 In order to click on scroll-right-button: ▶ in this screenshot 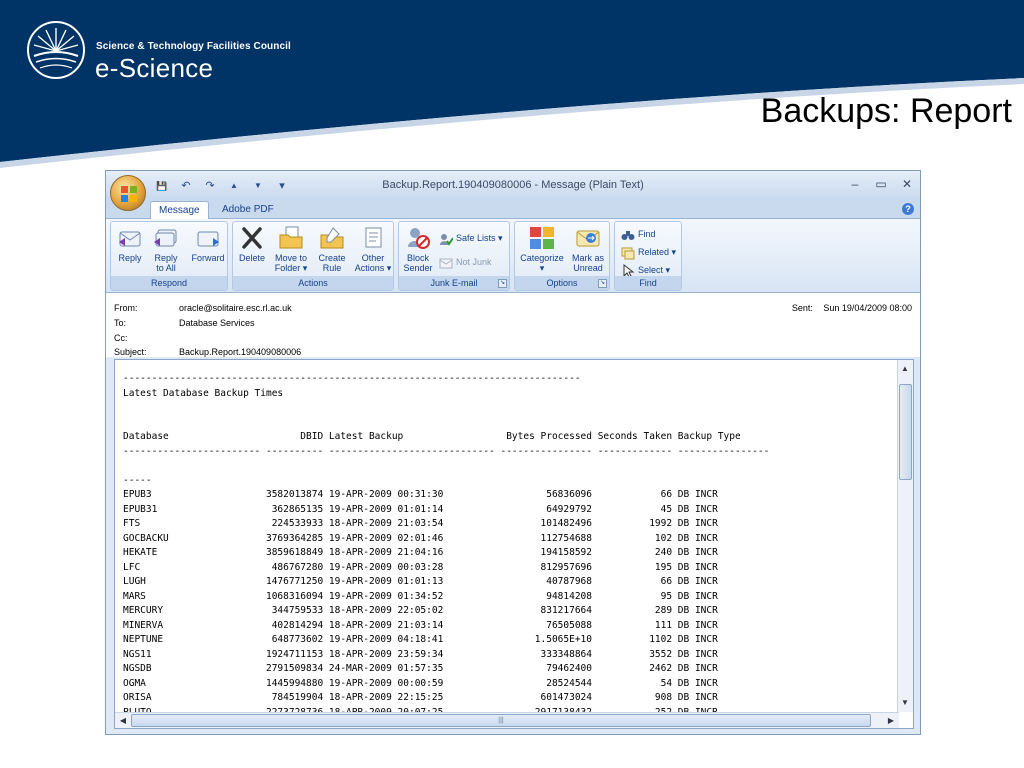, I will do `click(891, 721)`.